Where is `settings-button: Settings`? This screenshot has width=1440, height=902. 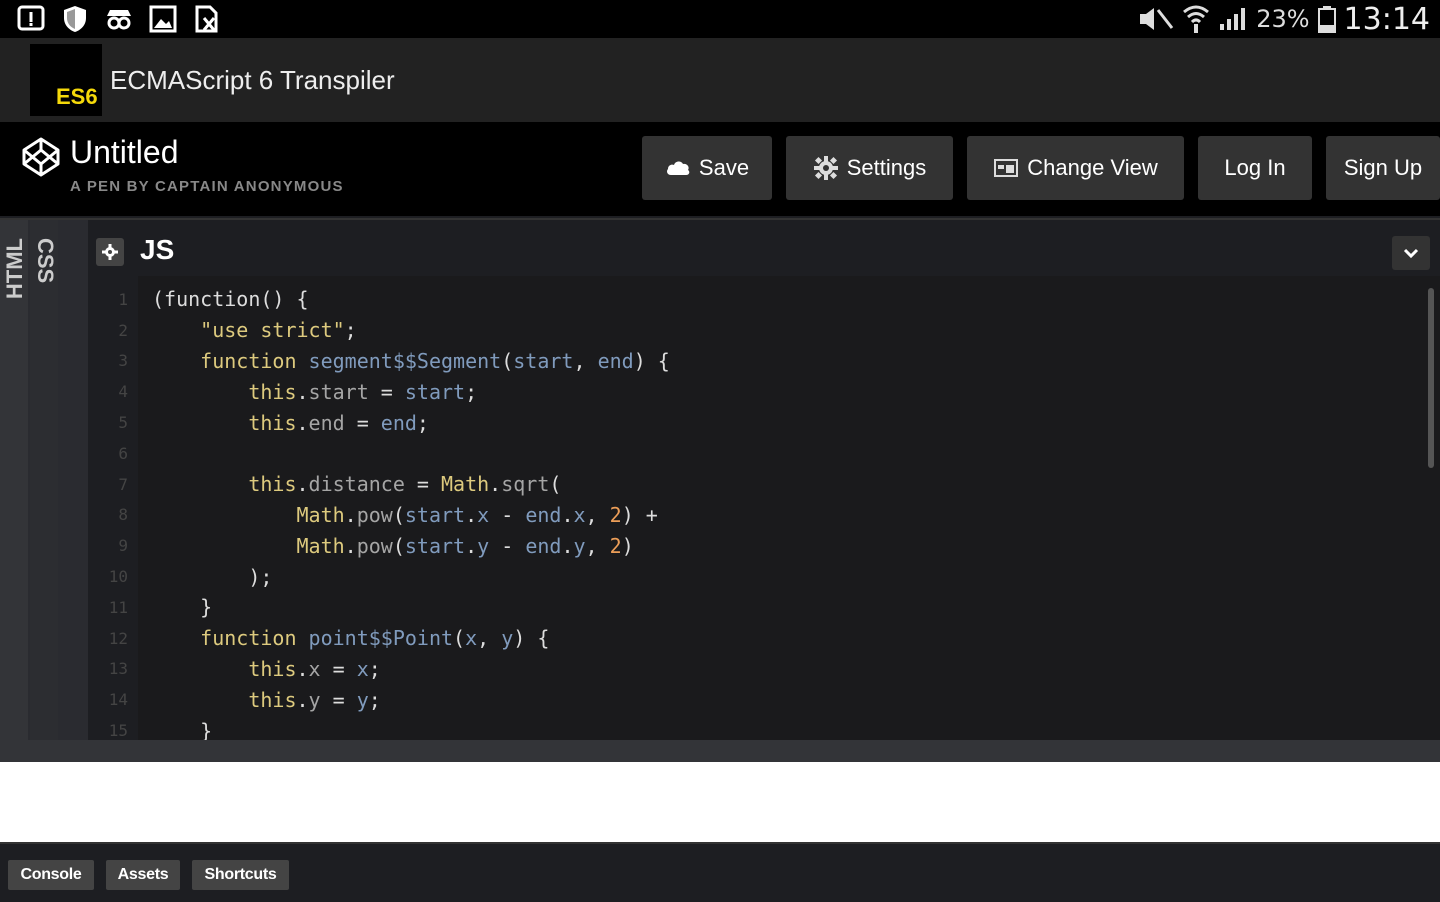 settings-button: Settings is located at coordinates (869, 168).